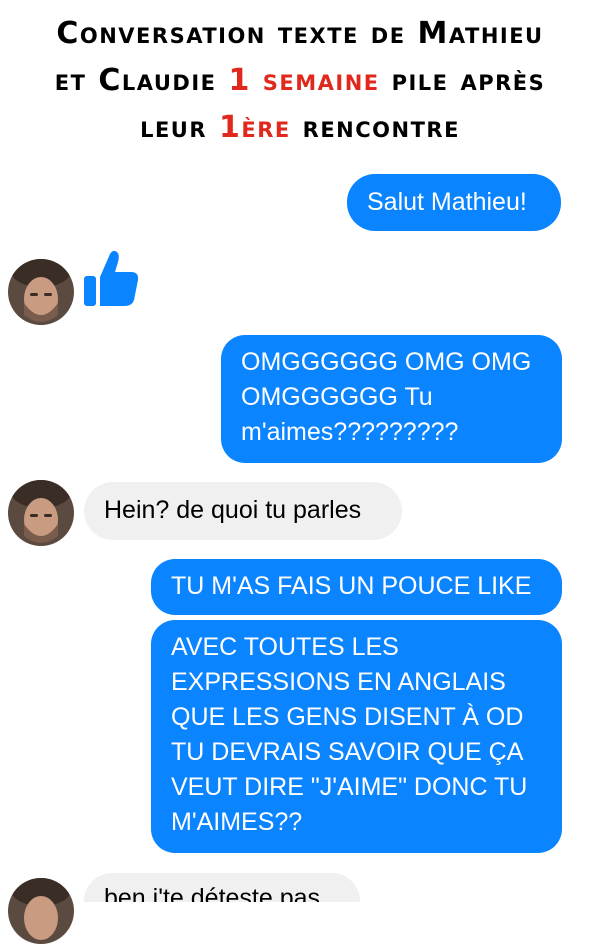 The height and width of the screenshot is (944, 600). What do you see at coordinates (462, 80) in the screenshot?
I see `title-line-2-end: pile après` at bounding box center [462, 80].